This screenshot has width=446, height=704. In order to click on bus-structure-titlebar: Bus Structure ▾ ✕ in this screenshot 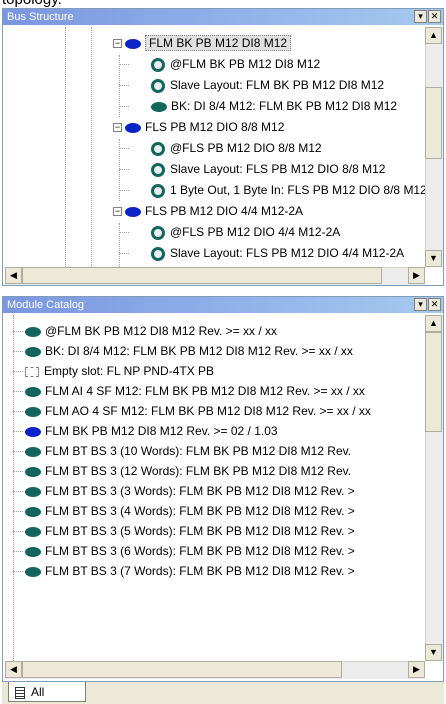, I will do `click(223, 17)`.